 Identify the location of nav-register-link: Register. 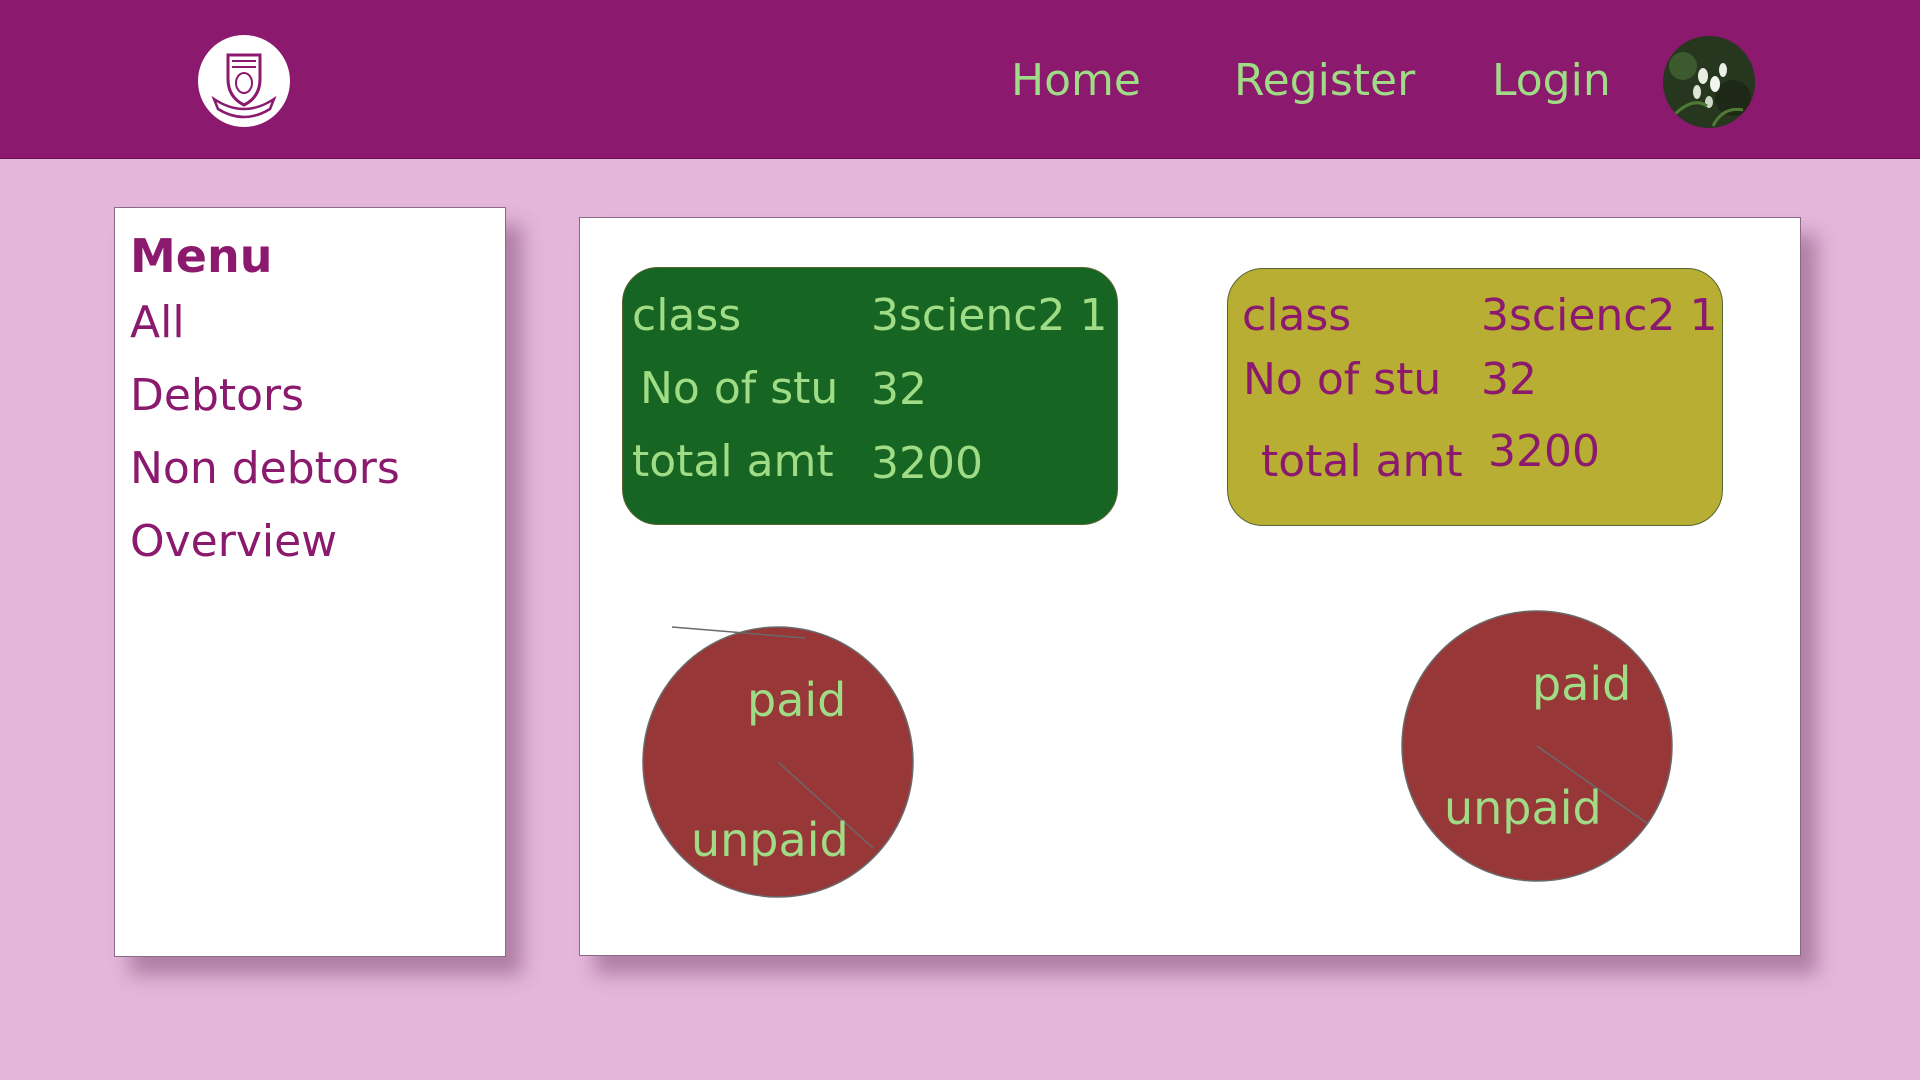
(1324, 81).